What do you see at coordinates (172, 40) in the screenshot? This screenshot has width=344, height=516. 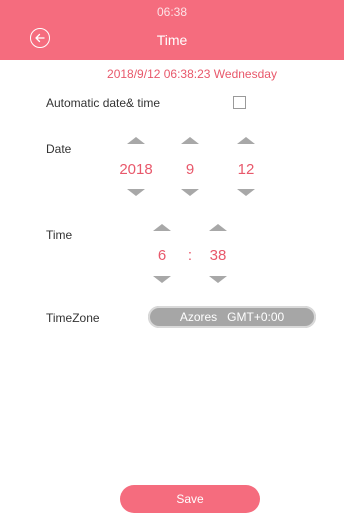 I see `page-title: Time` at bounding box center [172, 40].